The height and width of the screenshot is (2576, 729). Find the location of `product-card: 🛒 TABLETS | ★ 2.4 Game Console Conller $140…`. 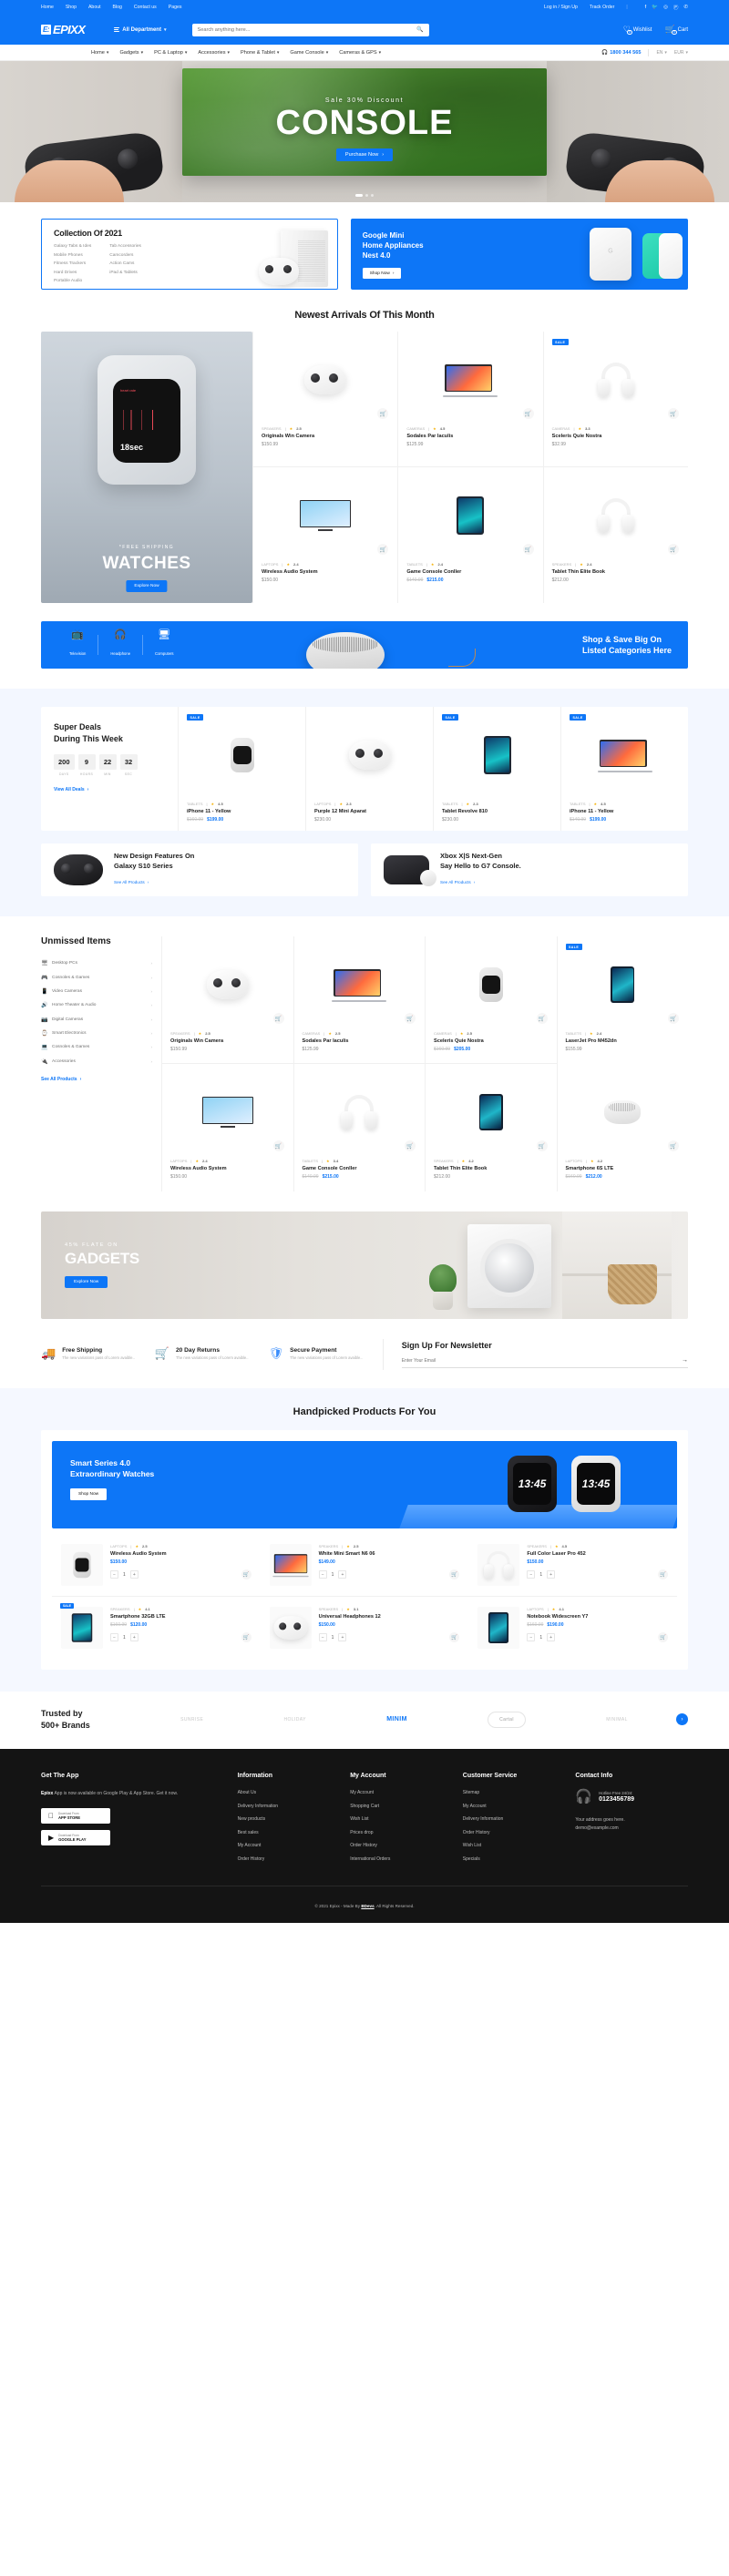

product-card: 🛒 TABLETS | ★ 2.4 Game Console Conller $140… is located at coordinates (470, 535).